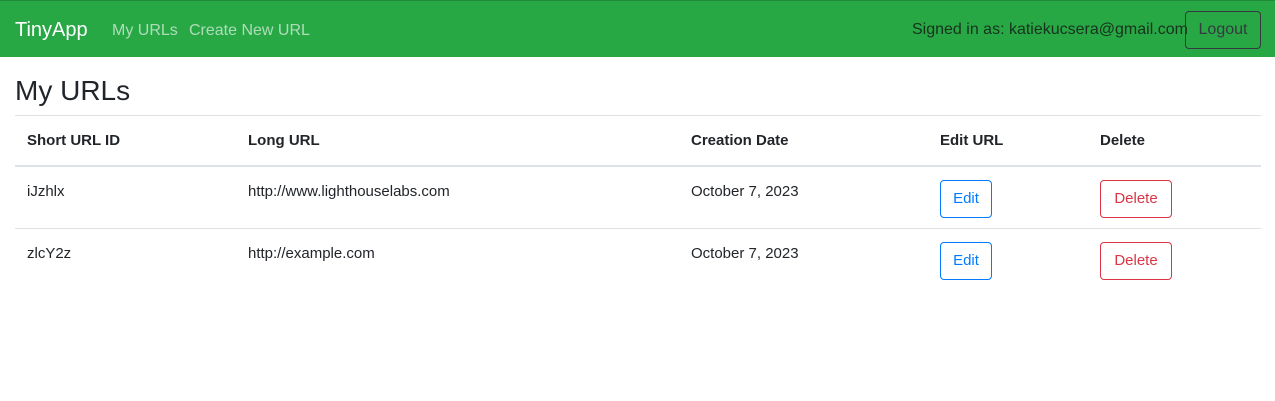 The height and width of the screenshot is (401, 1275). What do you see at coordinates (145, 30) in the screenshot?
I see `nav-my-urls-link: My URLs` at bounding box center [145, 30].